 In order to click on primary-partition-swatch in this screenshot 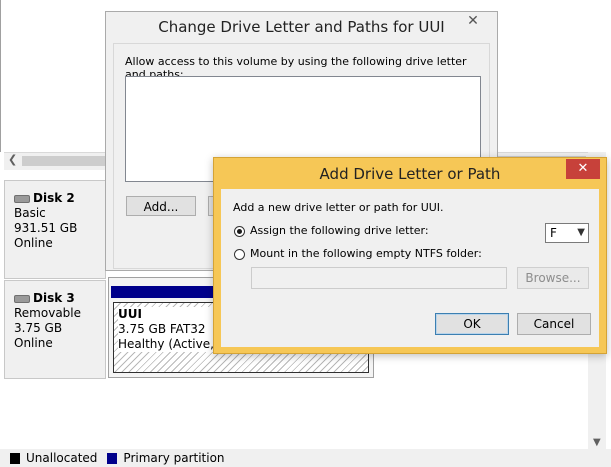, I will do `click(112, 458)`.